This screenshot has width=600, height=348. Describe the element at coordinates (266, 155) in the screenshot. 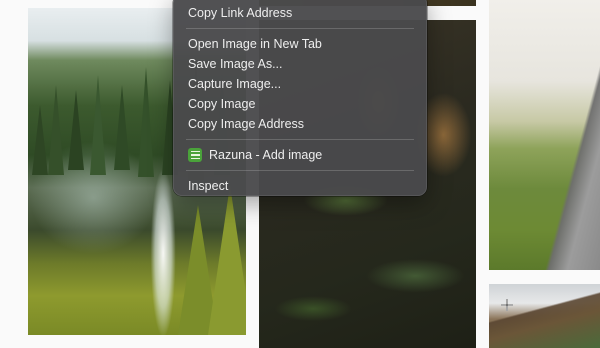

I see `menu-item-label: Razuna - Add image` at that location.